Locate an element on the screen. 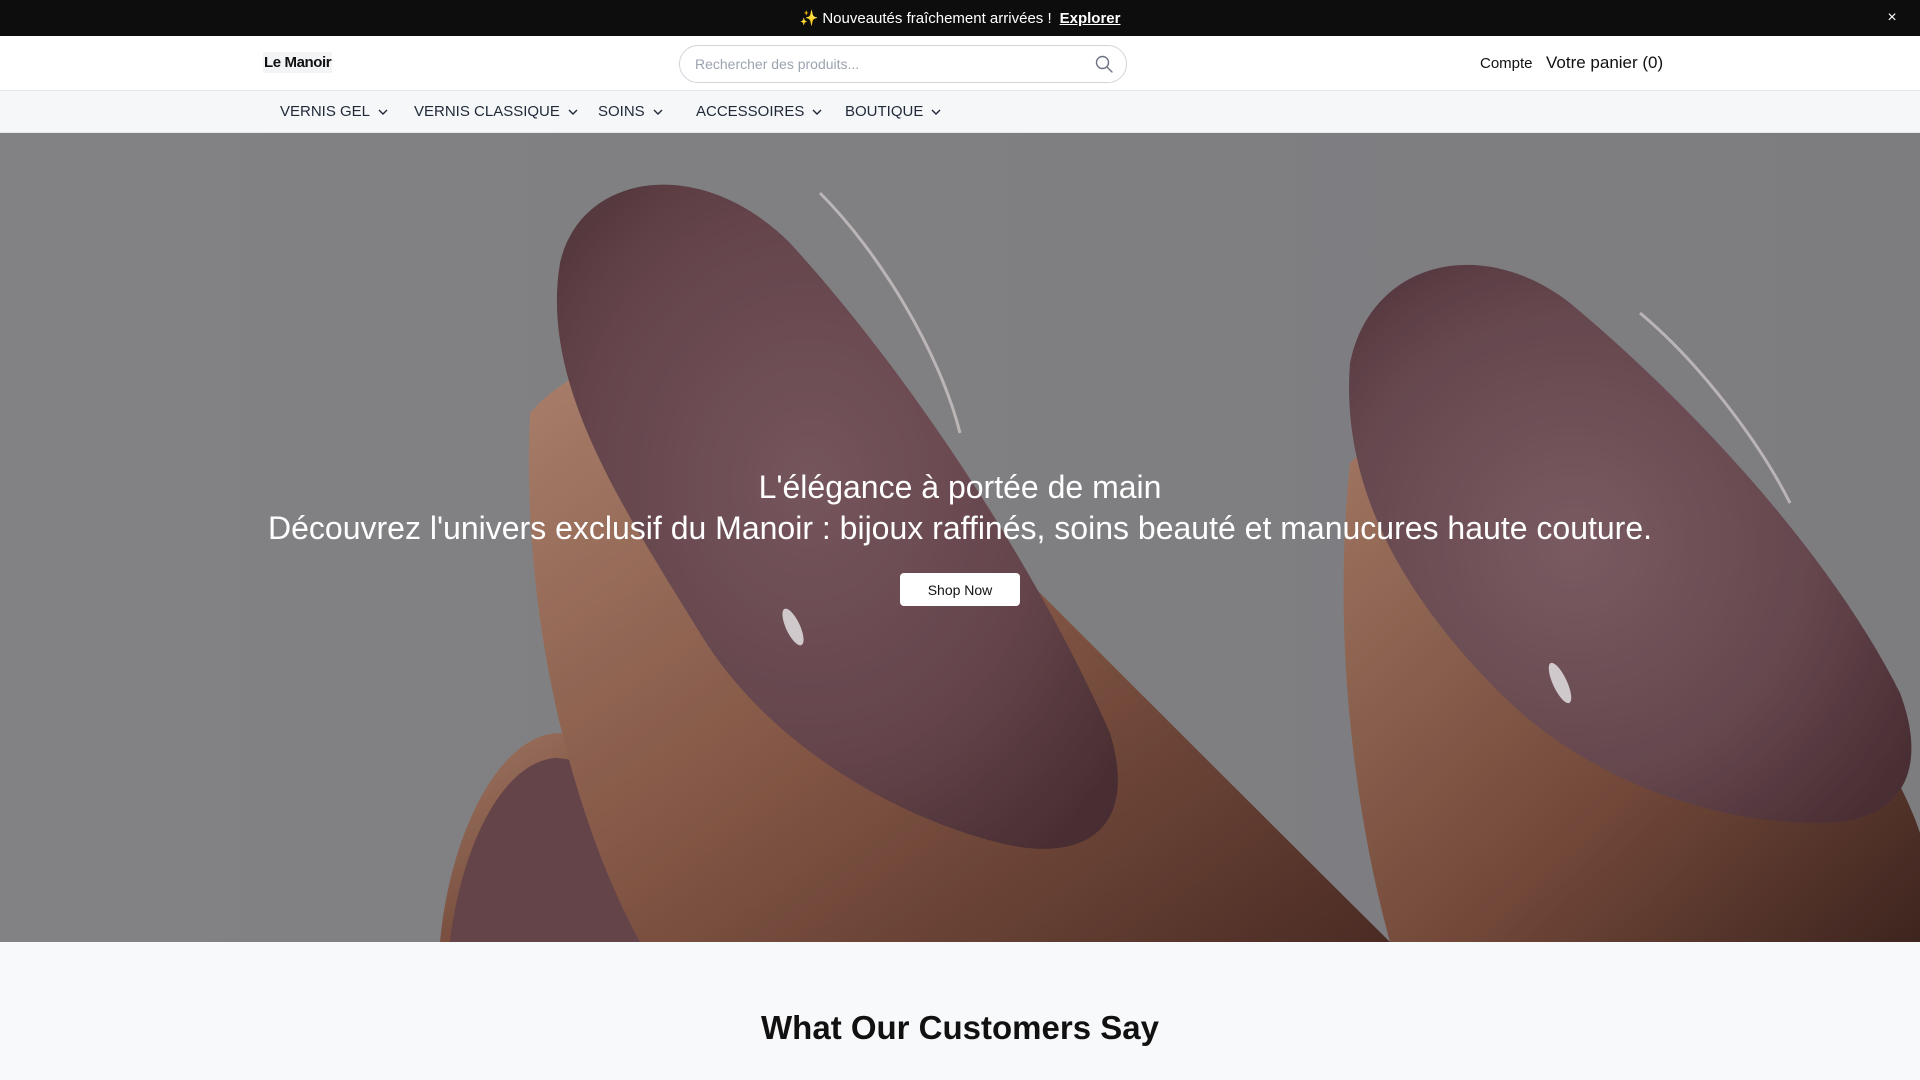 This screenshot has height=1080, width=1920. nav-item-label: VERNIS GEL is located at coordinates (325, 111).